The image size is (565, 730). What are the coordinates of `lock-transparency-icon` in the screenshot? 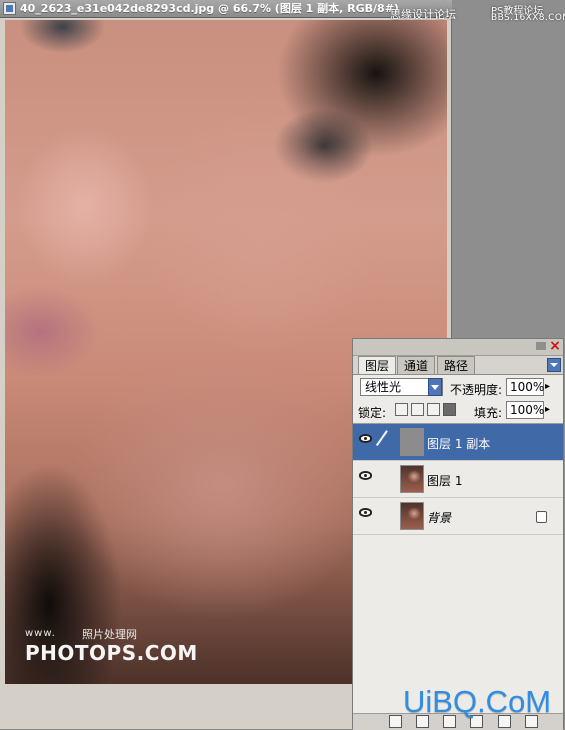 It's located at (401, 409).